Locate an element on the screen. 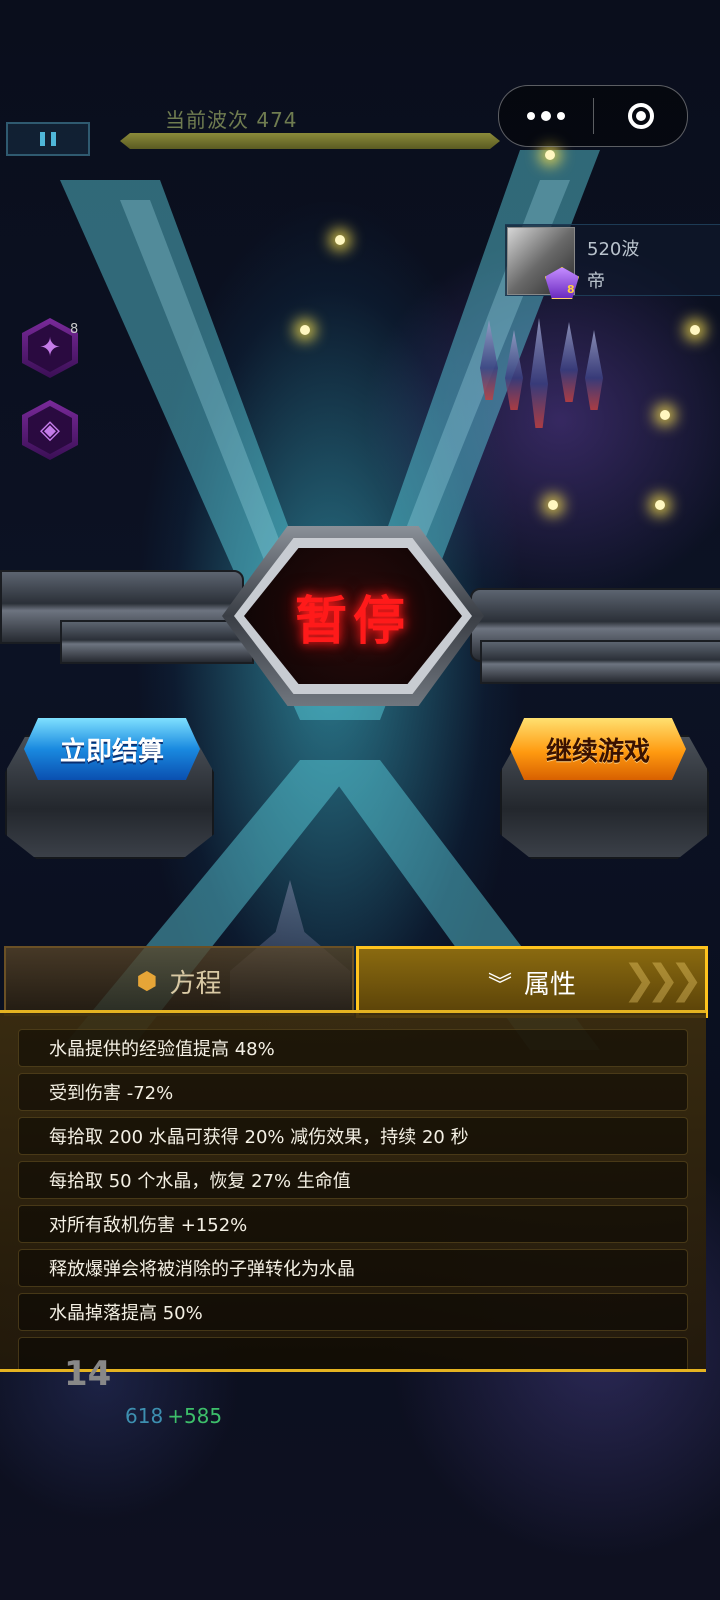 This screenshot has width=720, height=1600. settle-now-button: 立即结算 is located at coordinates (112, 749).